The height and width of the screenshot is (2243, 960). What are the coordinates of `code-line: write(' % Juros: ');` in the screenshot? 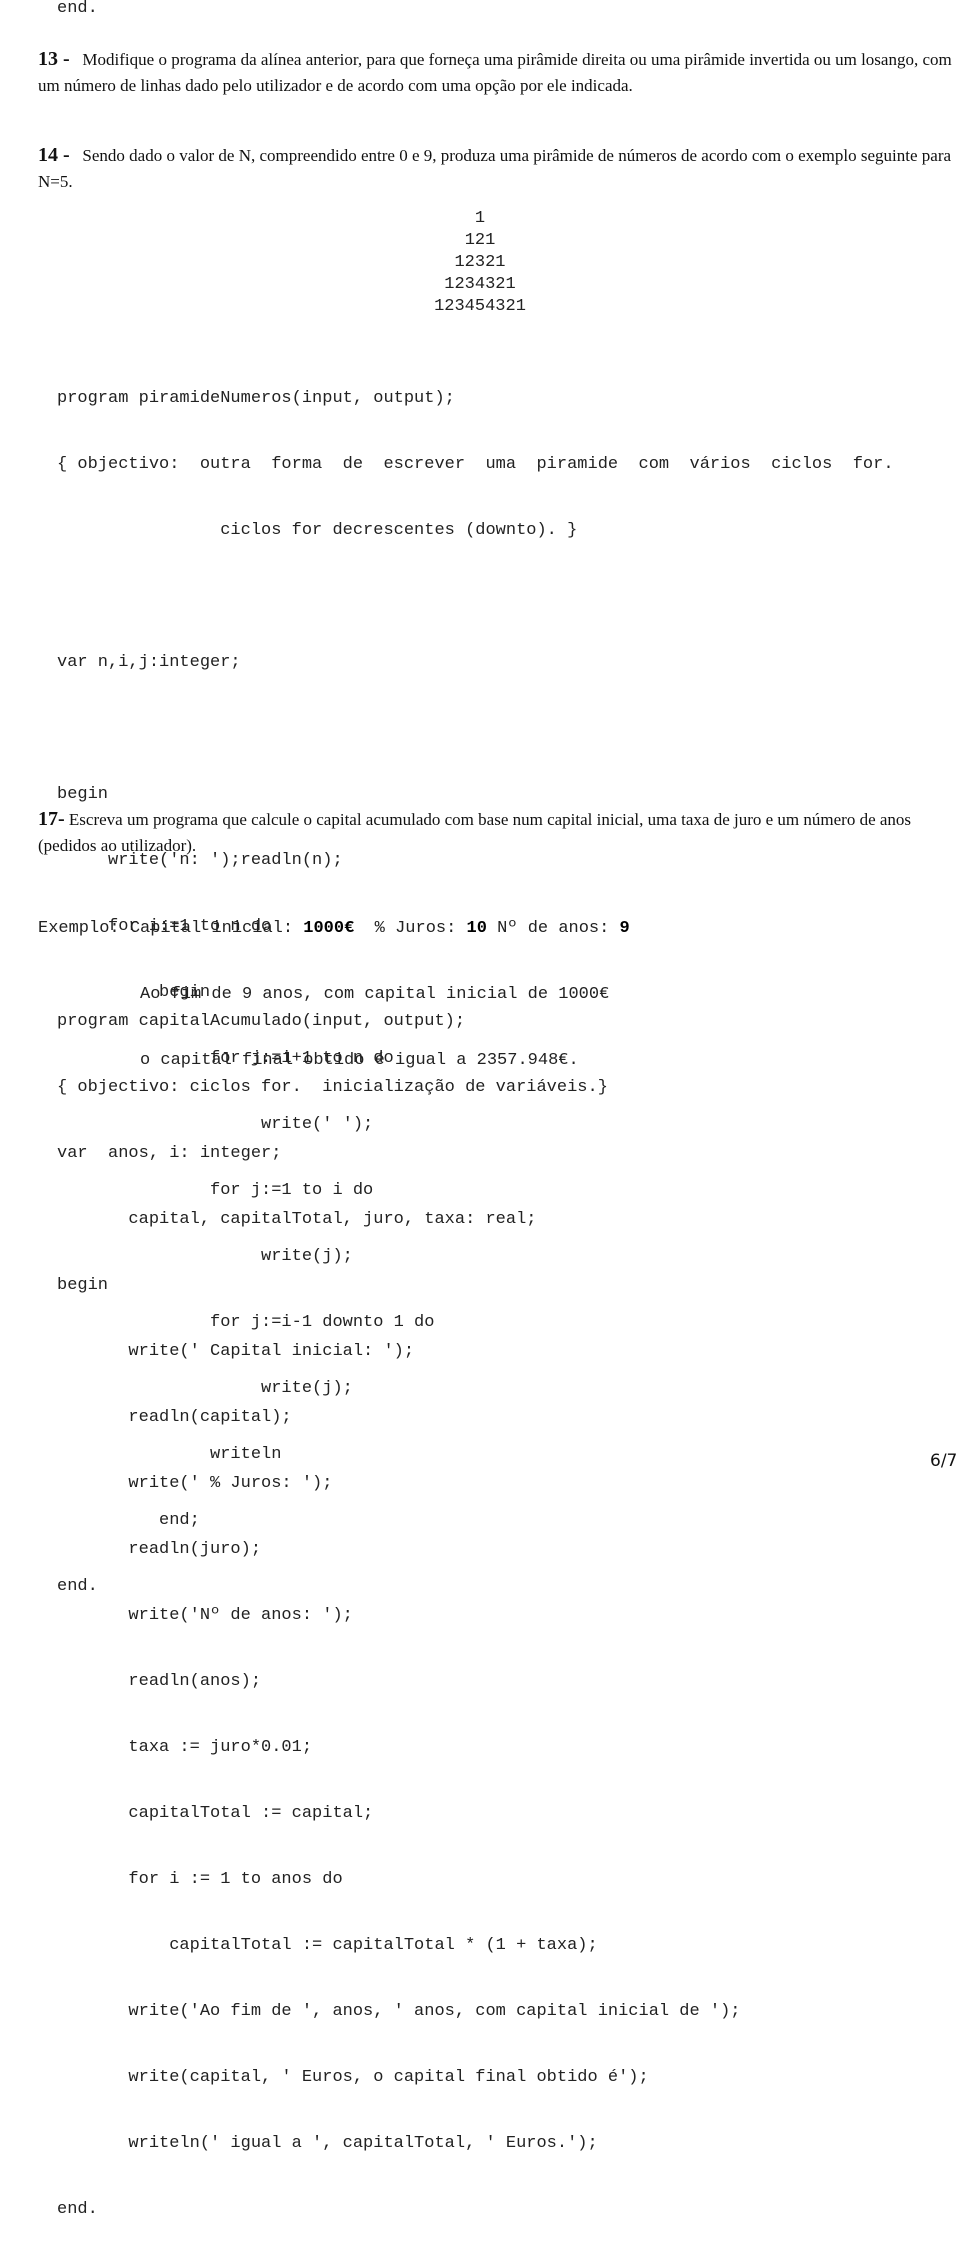 It's located at (195, 1483).